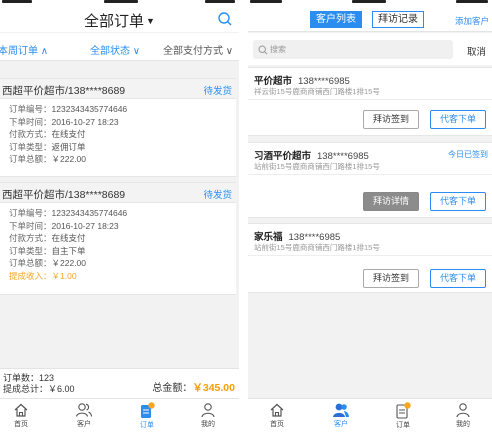  Describe the element at coordinates (172, 388) in the screenshot. I see `total-label: 总金额：` at that location.